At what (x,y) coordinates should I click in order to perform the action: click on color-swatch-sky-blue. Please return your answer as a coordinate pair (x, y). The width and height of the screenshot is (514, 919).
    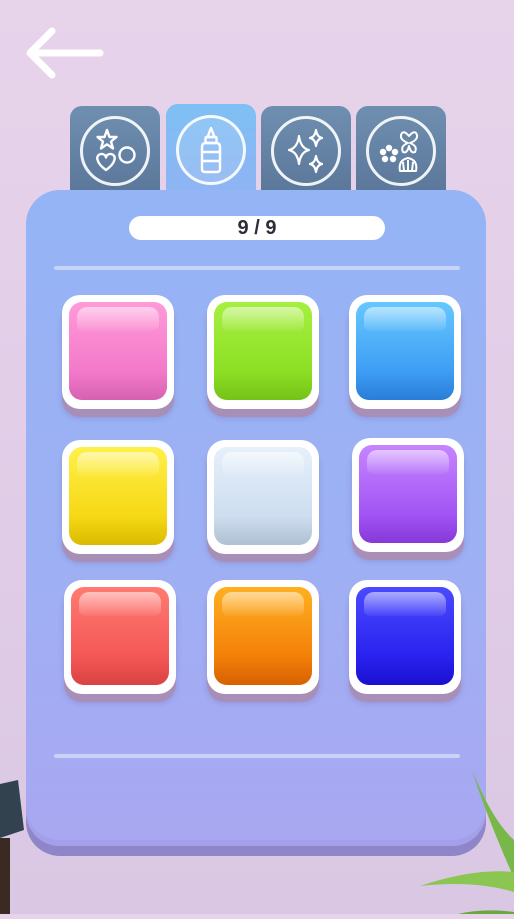
    Looking at the image, I should click on (405, 352).